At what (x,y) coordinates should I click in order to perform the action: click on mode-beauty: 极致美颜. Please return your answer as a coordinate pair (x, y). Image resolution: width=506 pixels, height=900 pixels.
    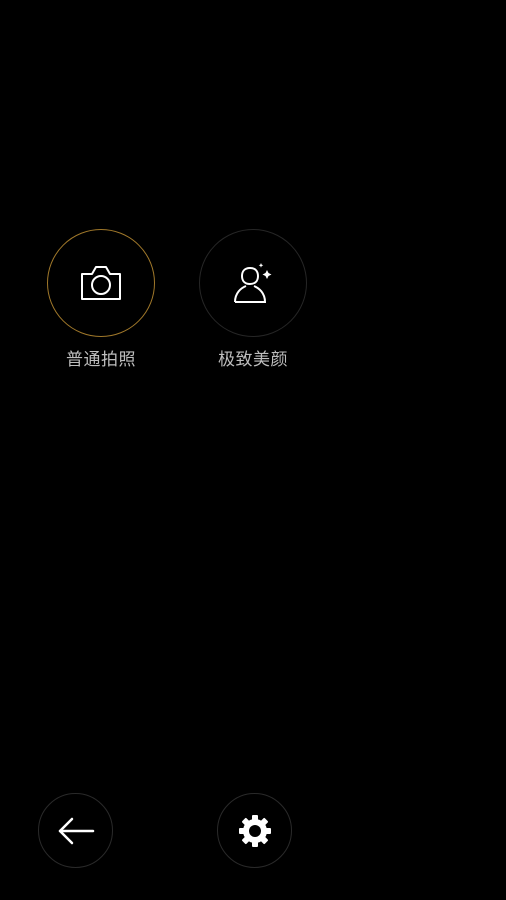
    Looking at the image, I should click on (253, 299).